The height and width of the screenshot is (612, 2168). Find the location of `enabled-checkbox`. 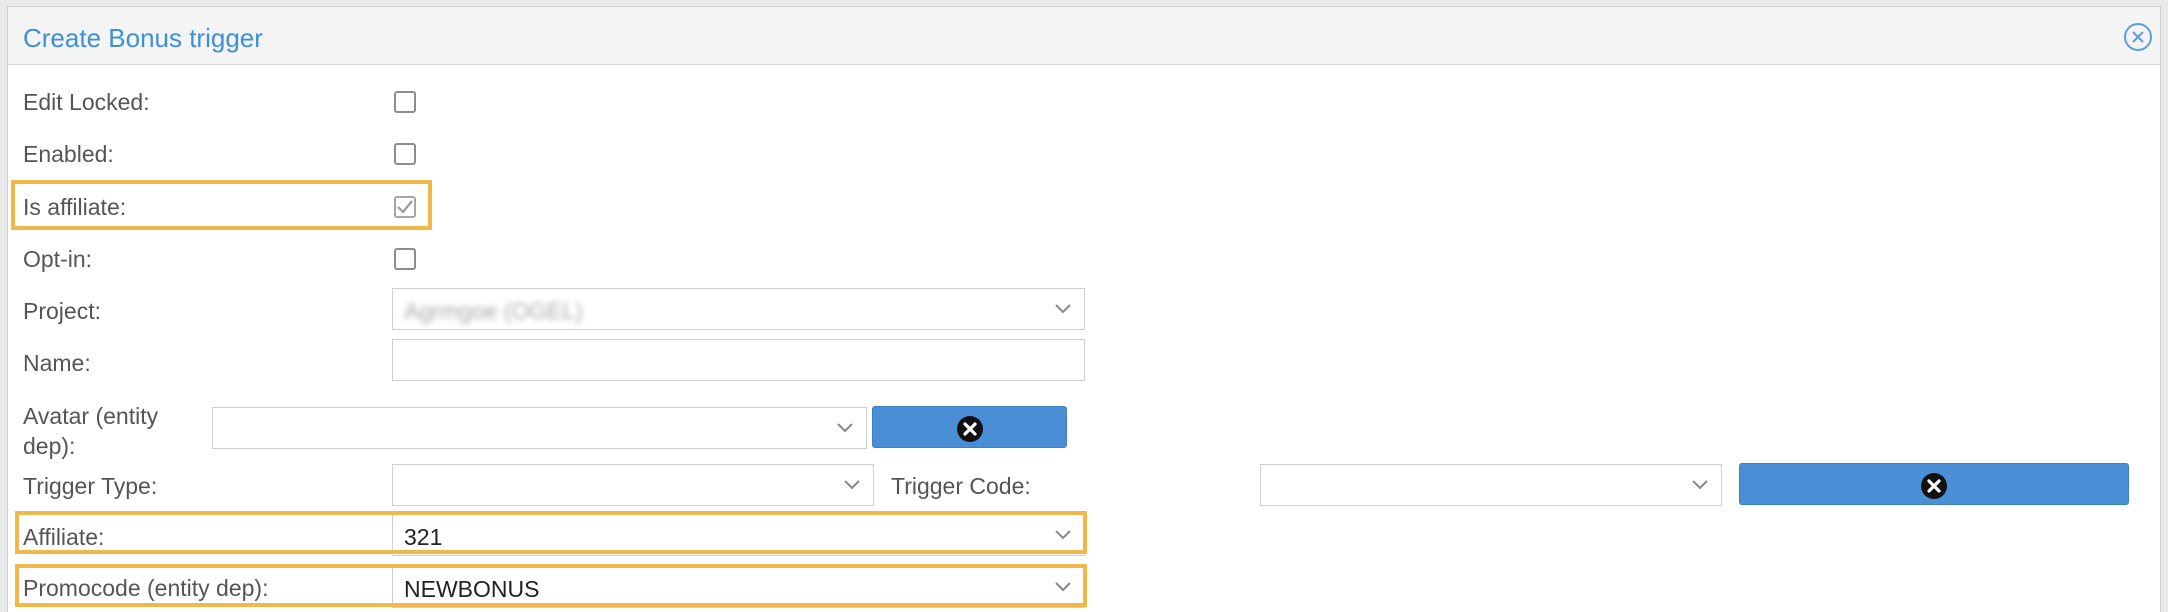

enabled-checkbox is located at coordinates (405, 154).